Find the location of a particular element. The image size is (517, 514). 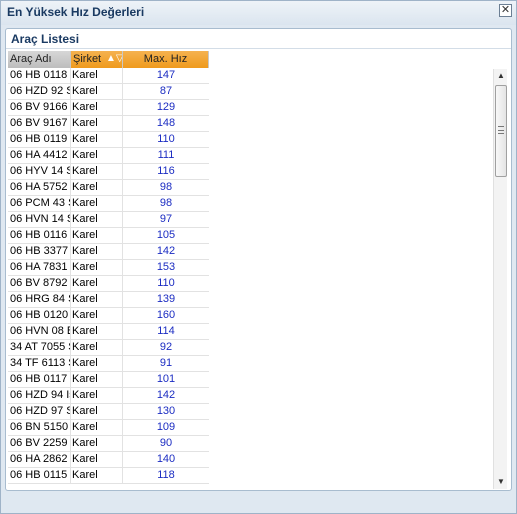

table-row: 06 BV 9167 I Karel 148 is located at coordinates (108, 124).